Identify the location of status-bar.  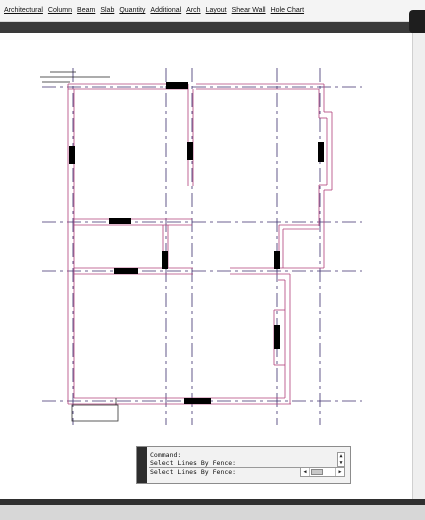
(212, 509).